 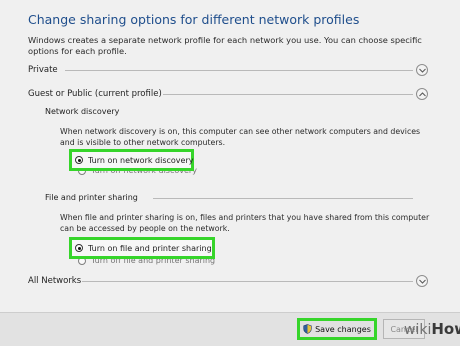 I want to click on radio-turn-on-file-sharing: Turn on file and printer sharing, so click(x=142, y=248).